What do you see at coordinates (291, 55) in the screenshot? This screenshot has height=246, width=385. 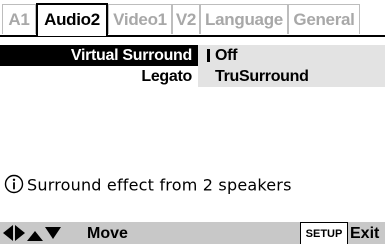 I see `setting-value-virtual-surround: Off` at bounding box center [291, 55].